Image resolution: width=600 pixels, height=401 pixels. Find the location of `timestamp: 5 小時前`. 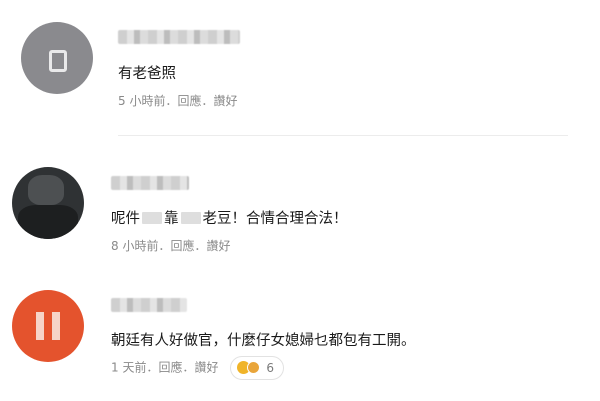

timestamp: 5 小時前 is located at coordinates (142, 101).